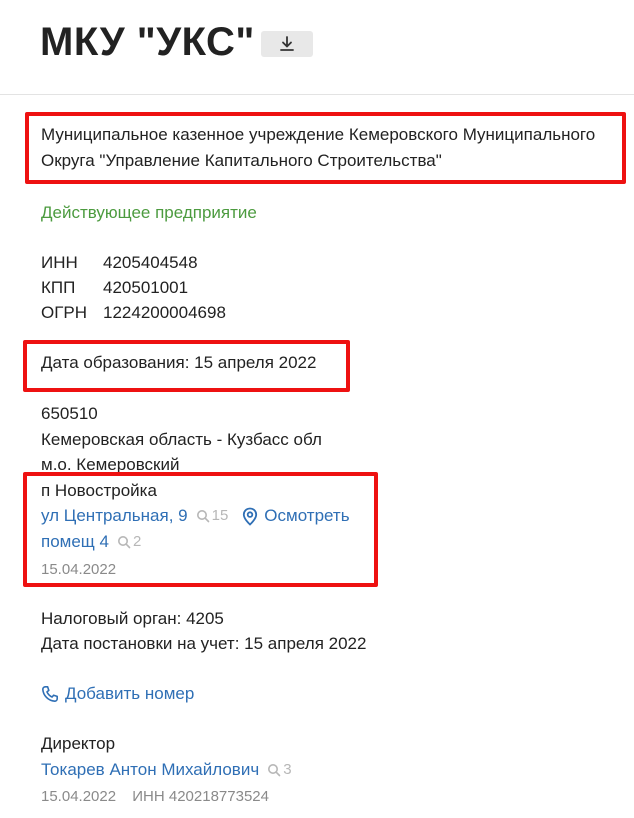 This screenshot has height=818, width=634. Describe the element at coordinates (79, 569) in the screenshot. I see `address-date: 15.04.2022` at that location.